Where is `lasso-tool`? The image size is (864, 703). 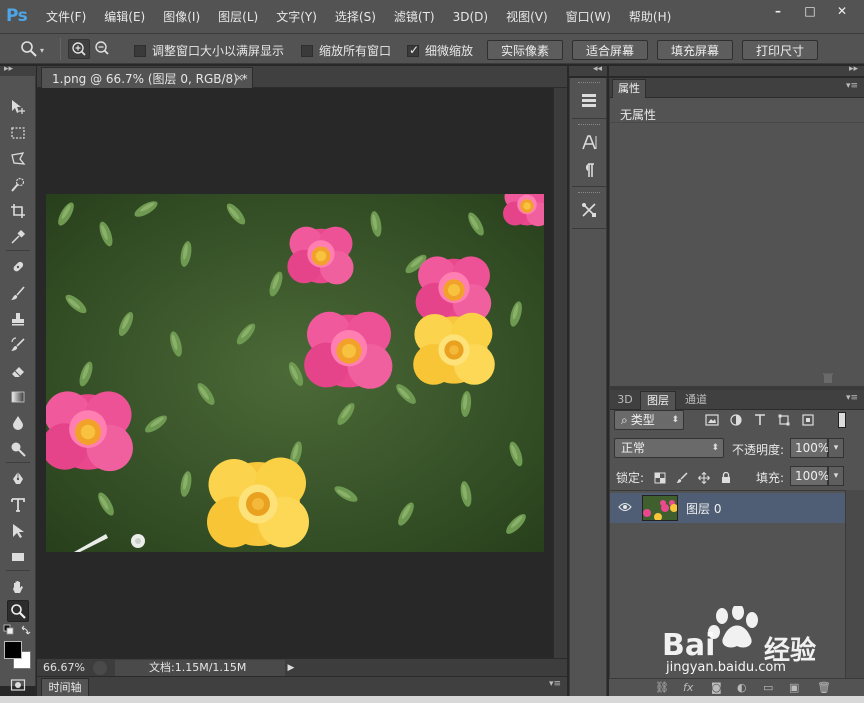 lasso-tool is located at coordinates (18, 159).